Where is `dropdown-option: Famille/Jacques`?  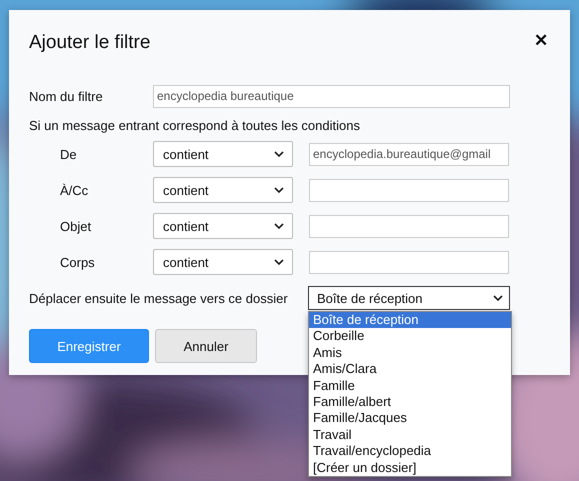
dropdown-option: Famille/Jacques is located at coordinates (410, 418).